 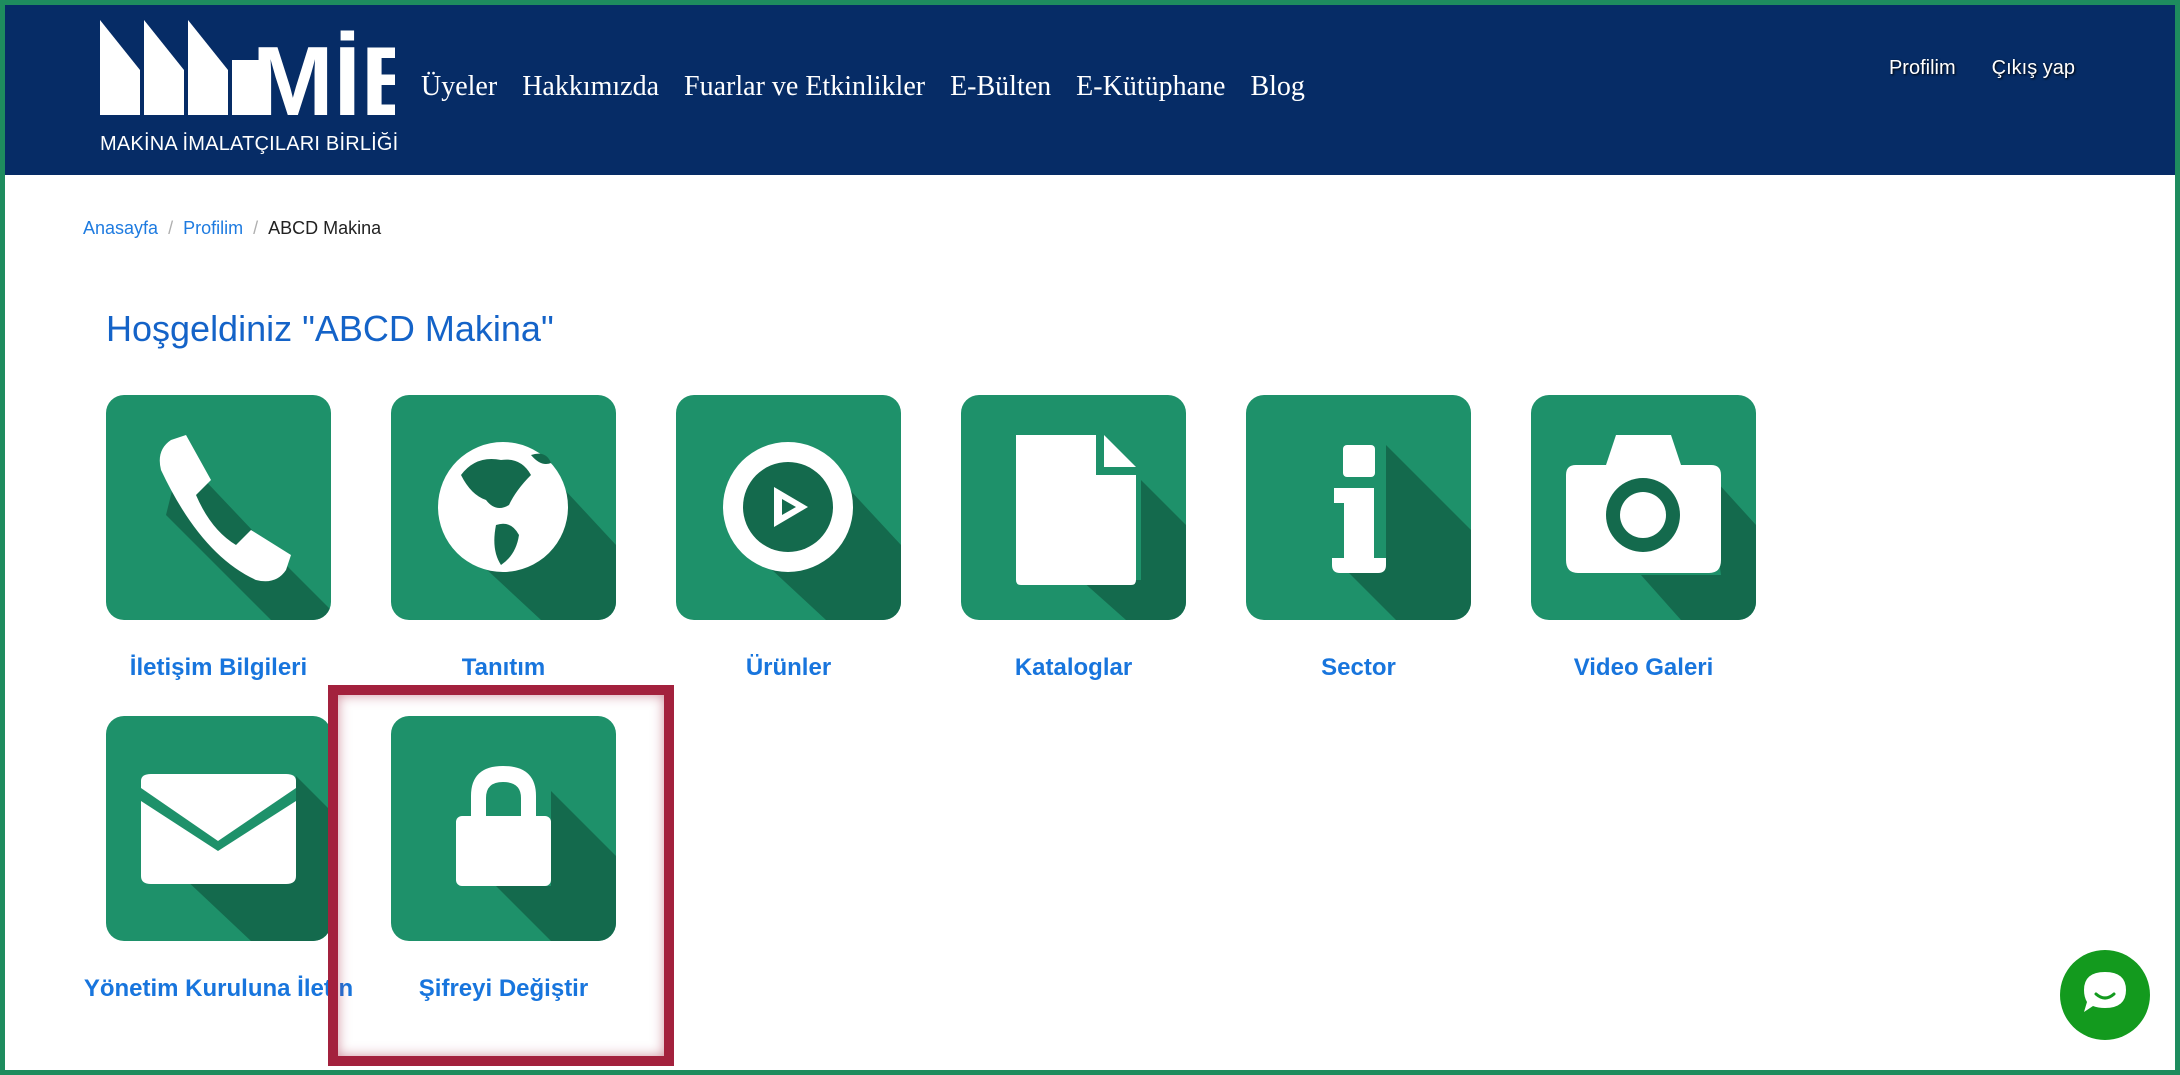 I want to click on chat-bubble-icon, so click(x=2105, y=992).